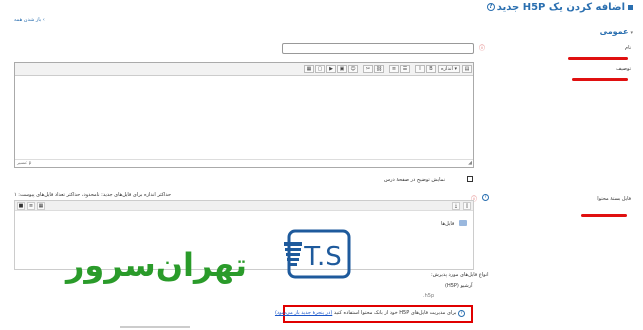 This screenshot has height=330, width=643. Describe the element at coordinates (604, 215) in the screenshot. I see `redaction-package` at that location.